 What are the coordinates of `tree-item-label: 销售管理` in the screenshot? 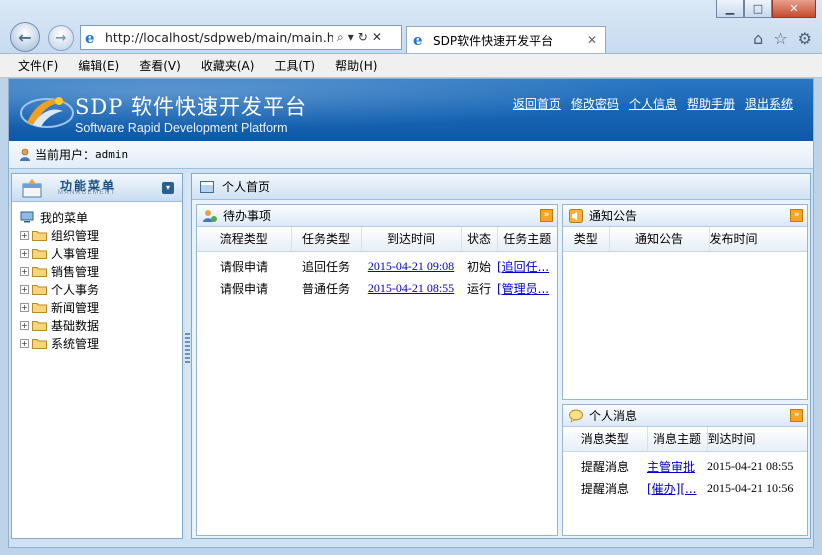 It's located at (75, 271).